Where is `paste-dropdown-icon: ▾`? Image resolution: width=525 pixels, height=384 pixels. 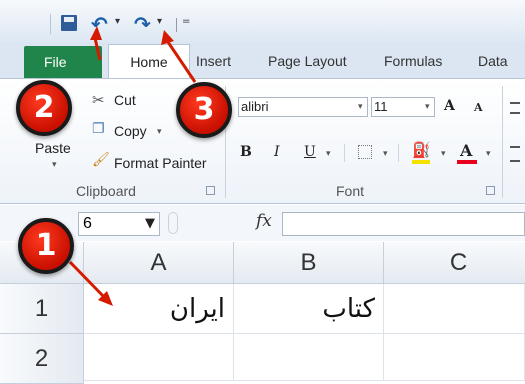
paste-dropdown-icon: ▾ is located at coordinates (54, 165).